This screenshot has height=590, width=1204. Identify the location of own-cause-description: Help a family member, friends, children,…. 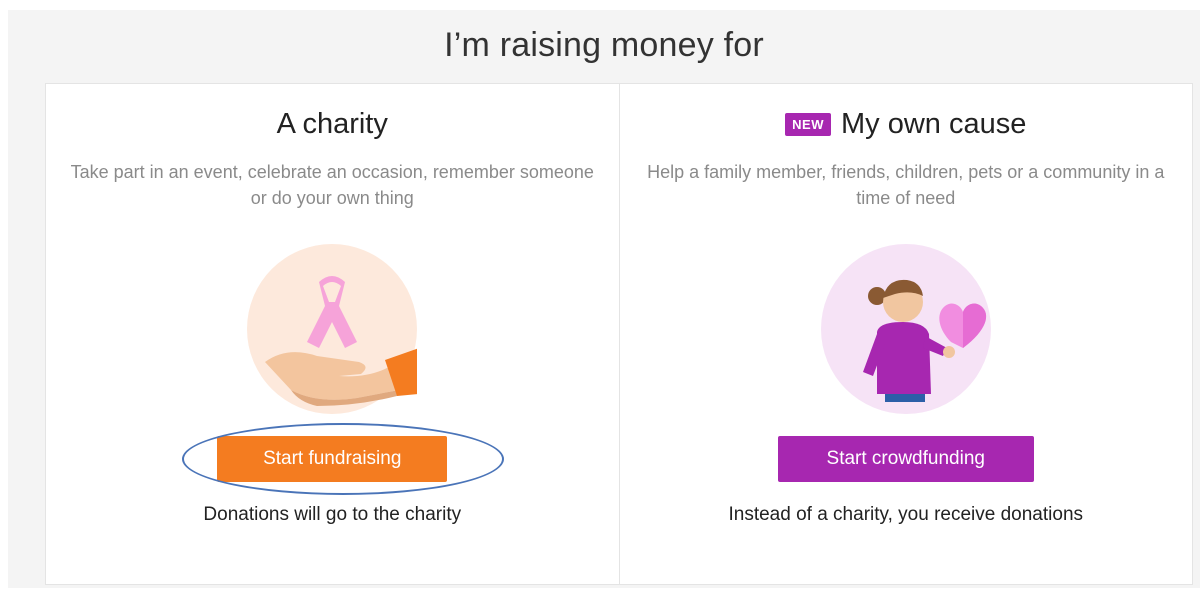
(906, 185).